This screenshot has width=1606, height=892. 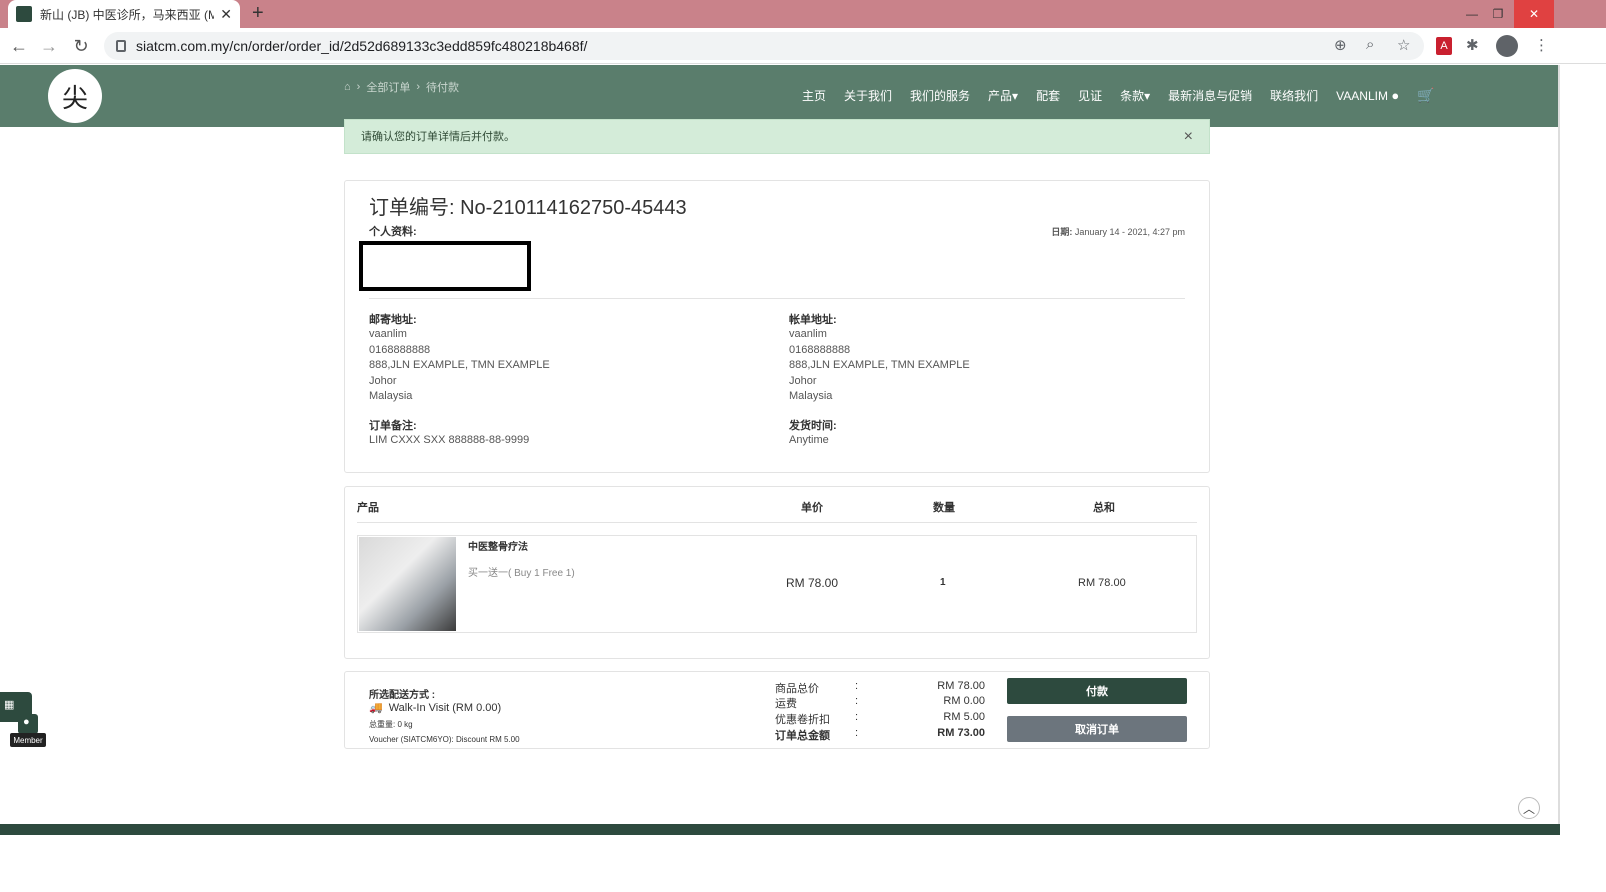 What do you see at coordinates (383, 380) in the screenshot?
I see `shipping-line: Johor` at bounding box center [383, 380].